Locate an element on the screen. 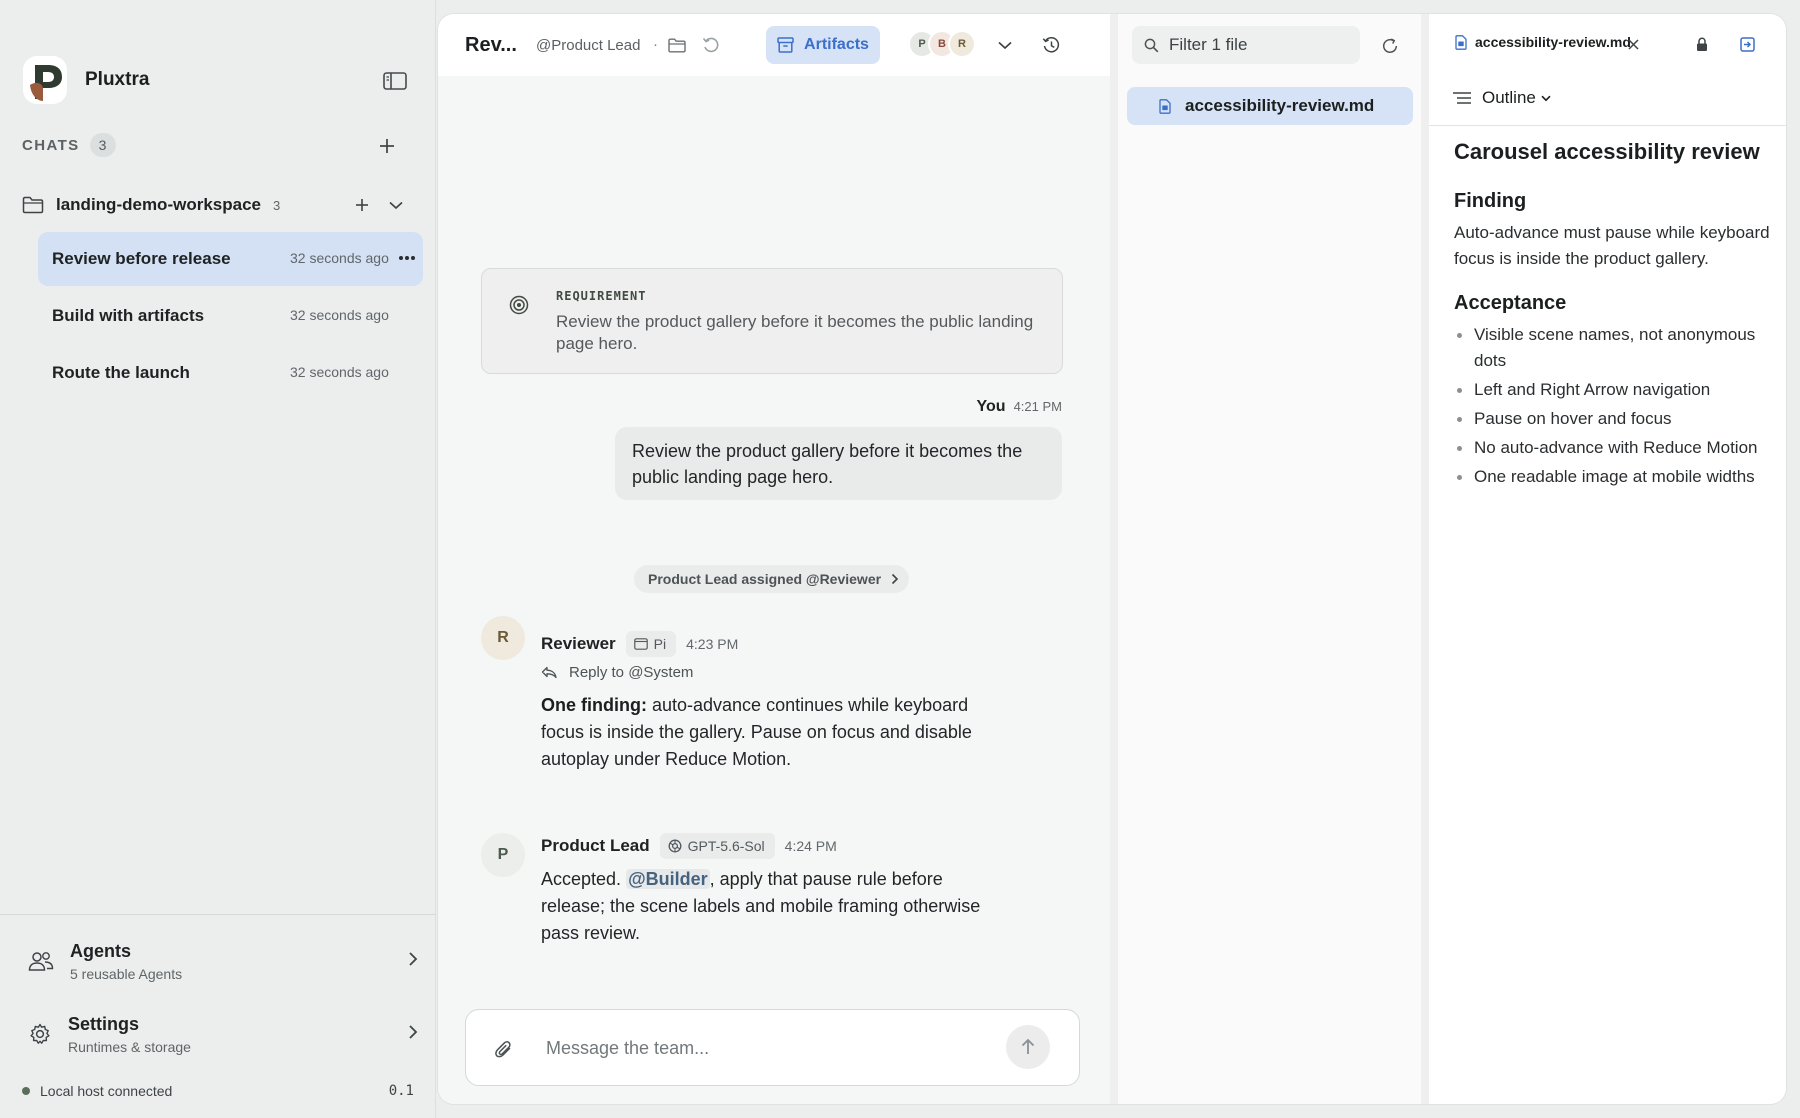 The height and width of the screenshot is (1118, 1800). workspace-new-chat-button is located at coordinates (362, 205).